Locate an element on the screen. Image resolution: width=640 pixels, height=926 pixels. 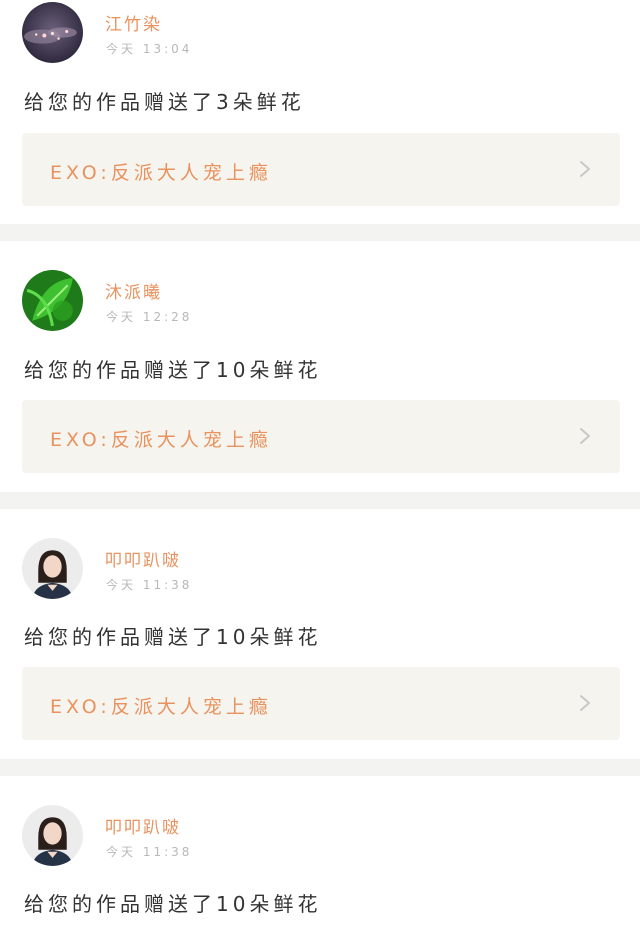
gift-message: 给您的作品赠送了3朵鲜花 is located at coordinates (164, 102).